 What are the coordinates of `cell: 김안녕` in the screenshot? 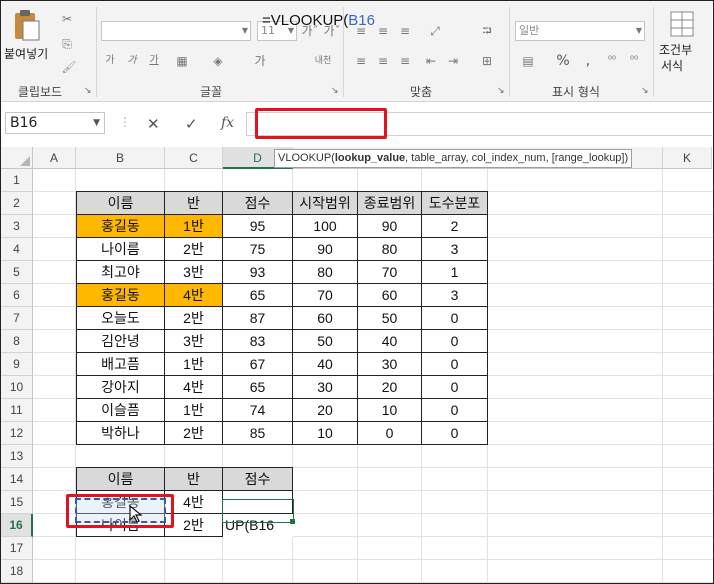 It's located at (120, 341).